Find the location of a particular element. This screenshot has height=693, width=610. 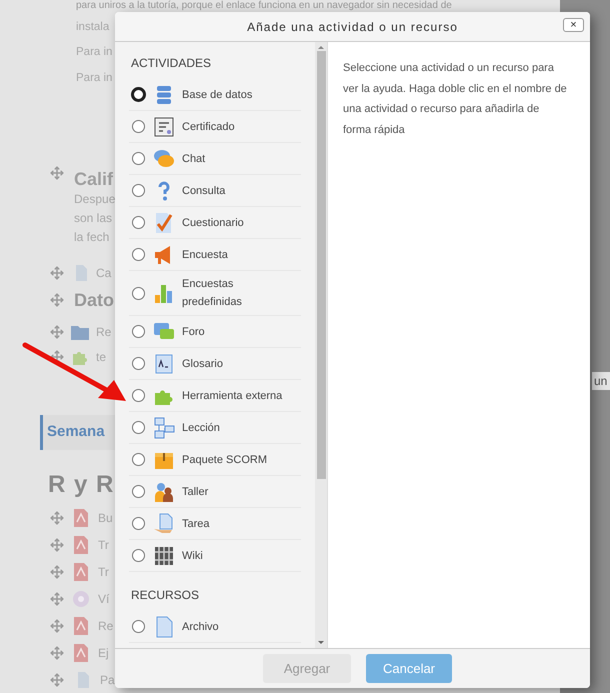

film-reel-icon is located at coordinates (81, 599).